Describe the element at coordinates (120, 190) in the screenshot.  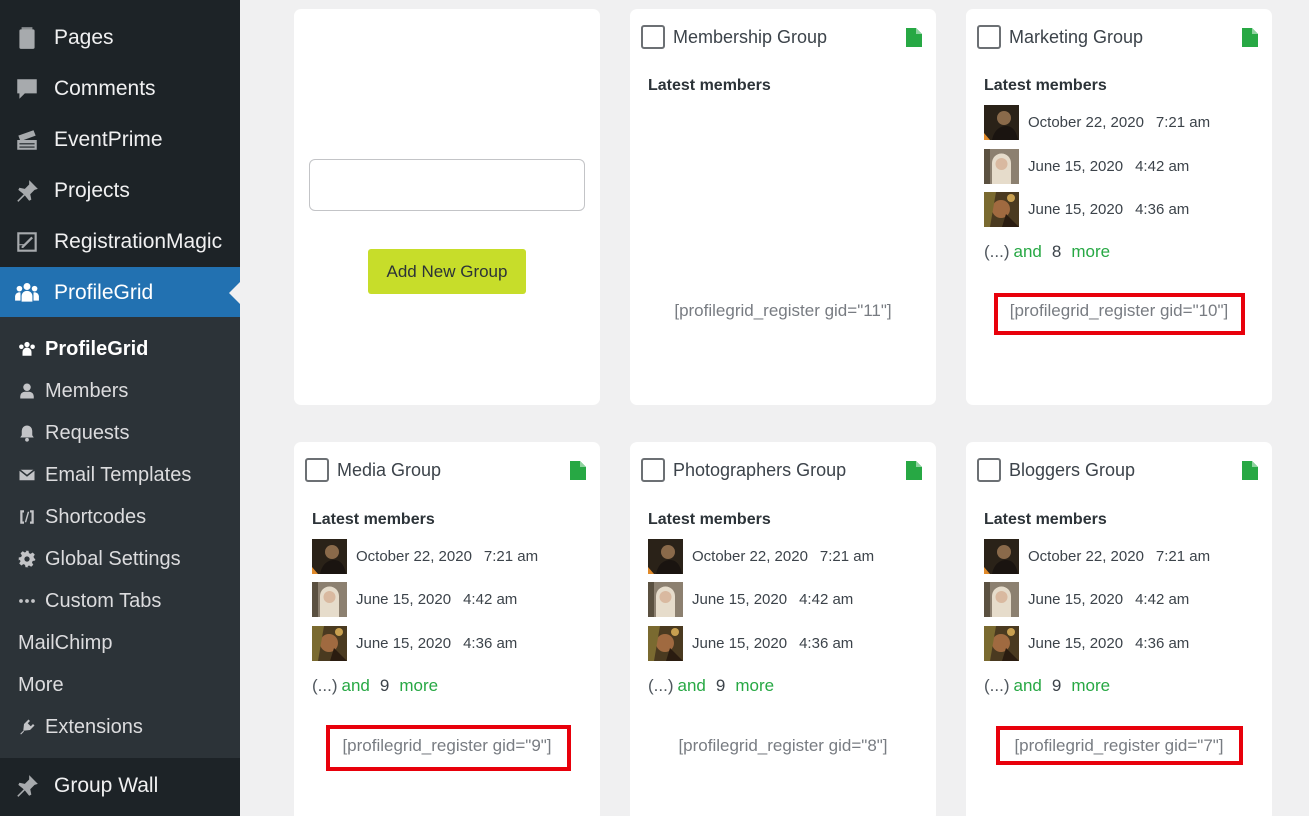
I see `menu-item-projects: Projects` at that location.